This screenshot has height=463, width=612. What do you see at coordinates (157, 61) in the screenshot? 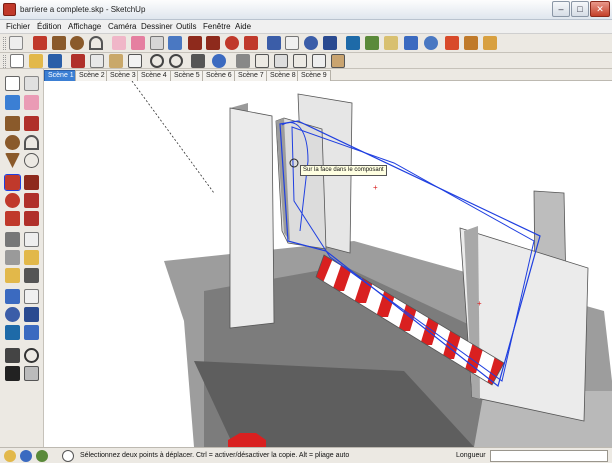
I see `undo-icon` at bounding box center [157, 61].